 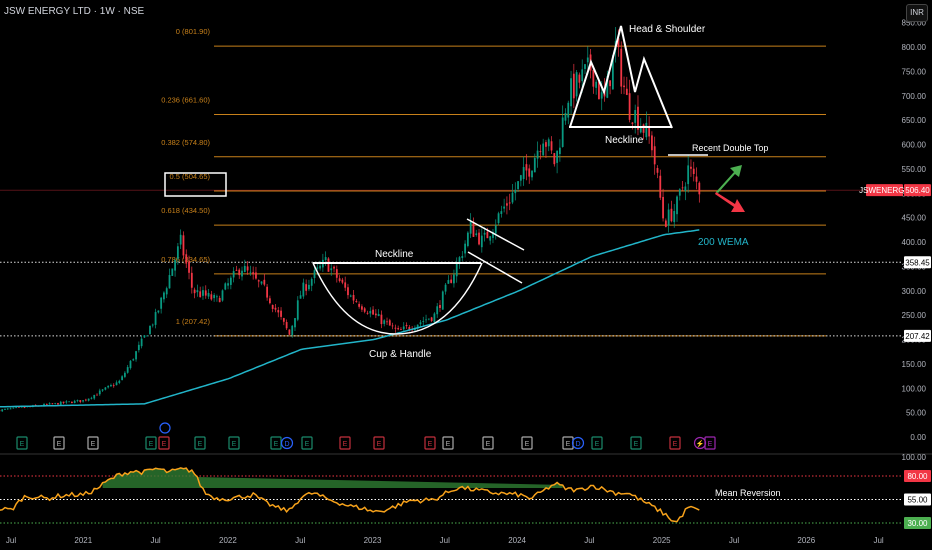 What do you see at coordinates (917, 500) in the screenshot?
I see `rsi-level-tag: 55.00` at bounding box center [917, 500].